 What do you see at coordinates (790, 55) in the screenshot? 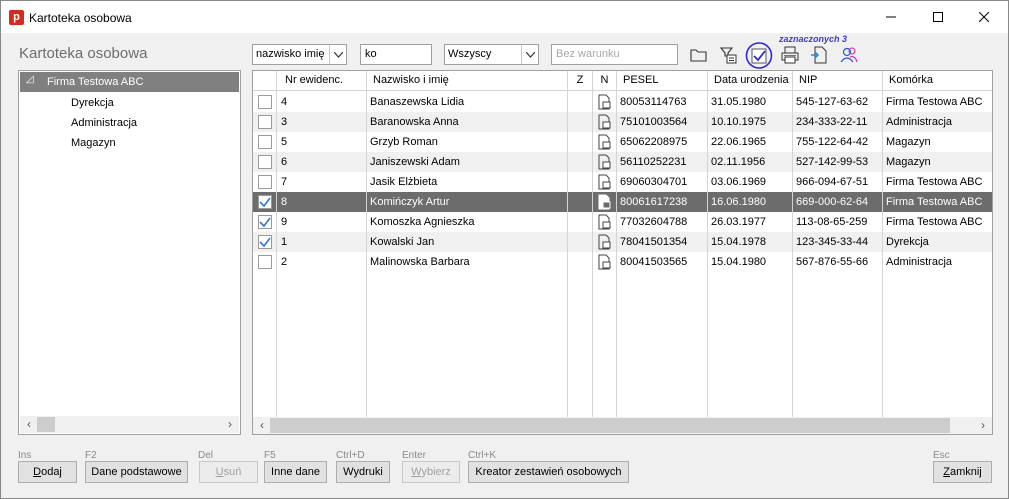
I see `printer-icon` at bounding box center [790, 55].